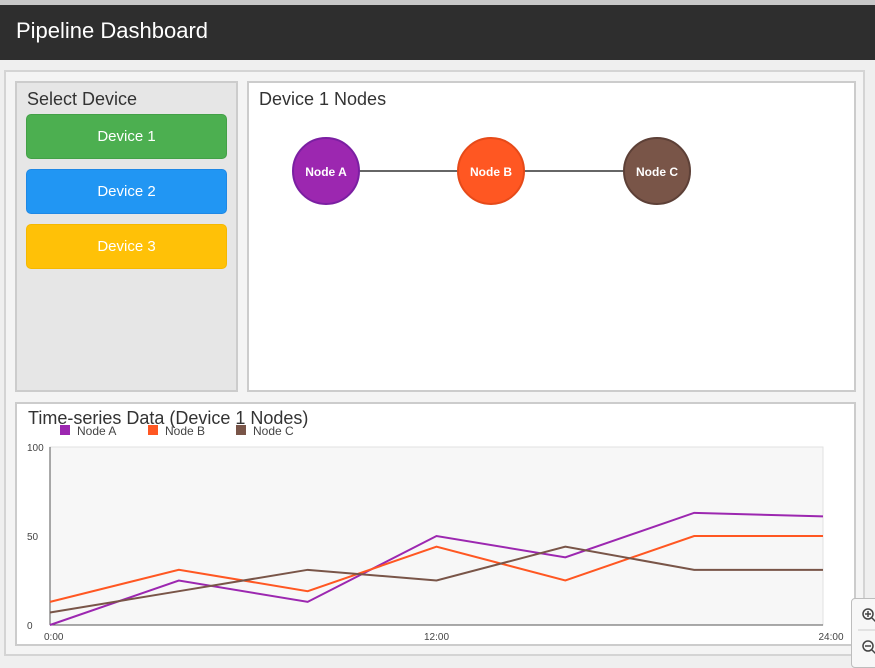 The height and width of the screenshot is (668, 875). I want to click on legend-label-3: Node C, so click(273, 431).